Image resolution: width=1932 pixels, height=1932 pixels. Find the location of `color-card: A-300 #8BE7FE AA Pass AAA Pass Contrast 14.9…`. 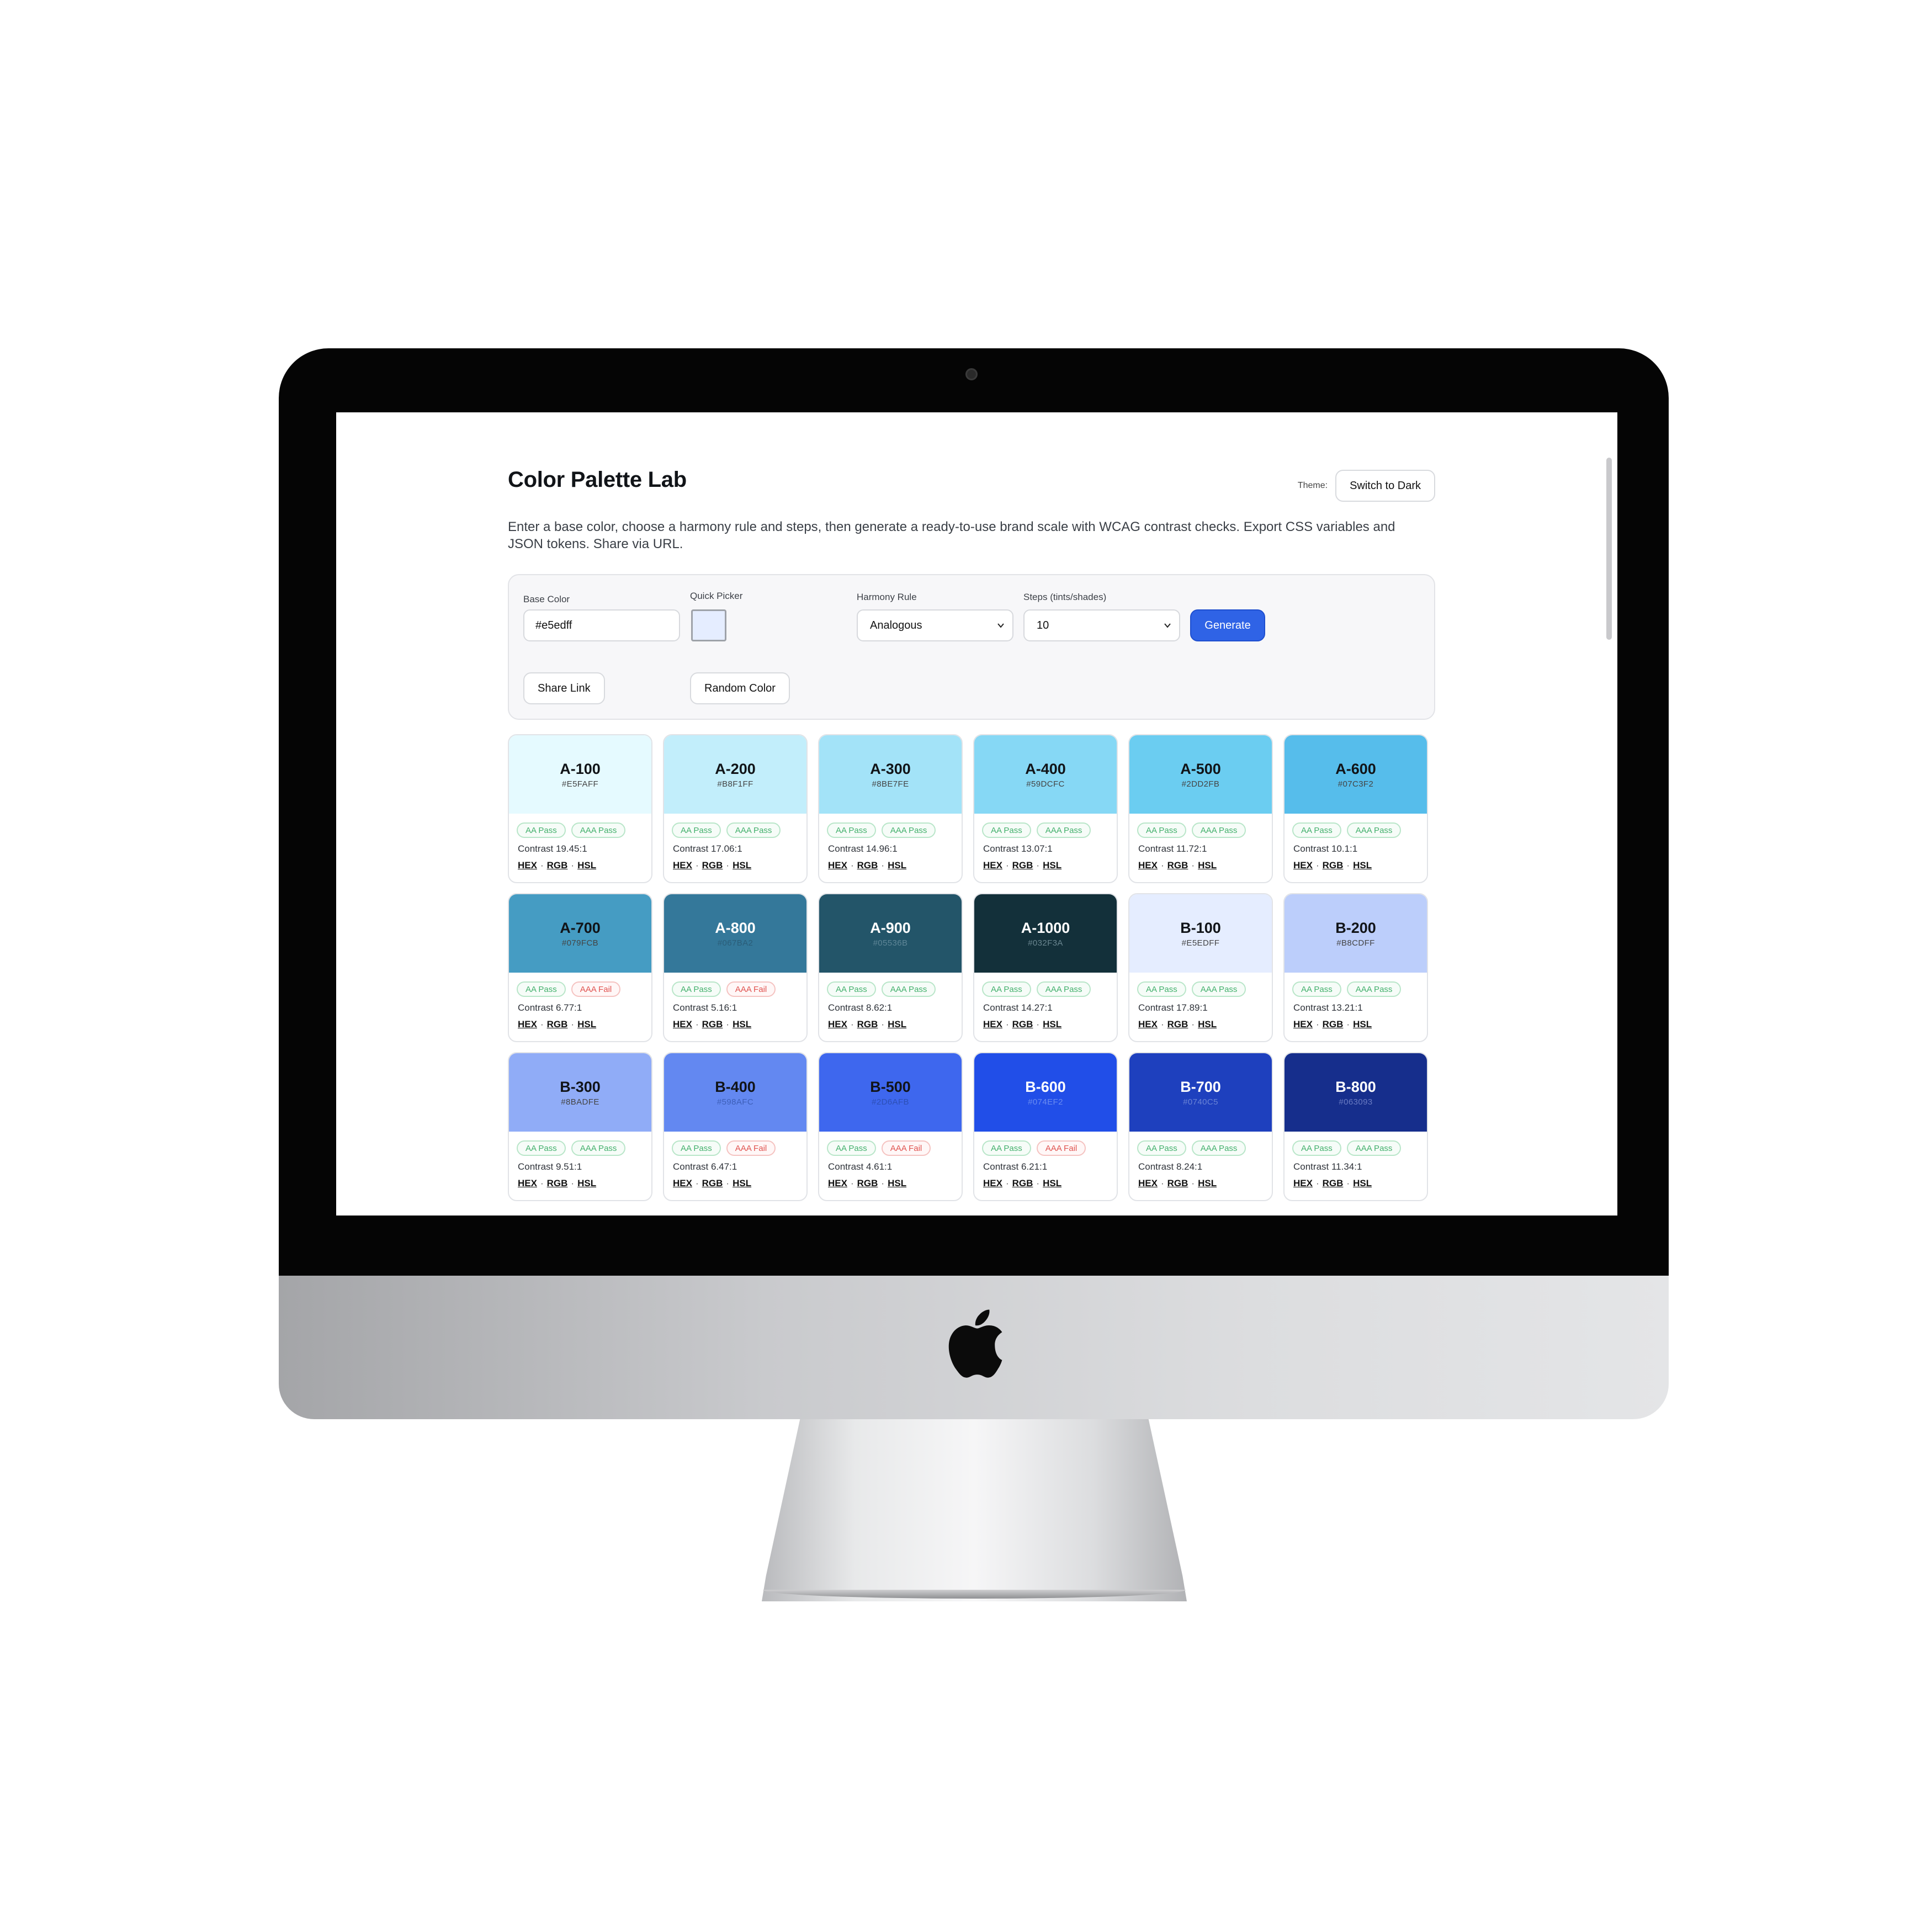

color-card: A-300 #8BE7FE AA Pass AAA Pass Contrast 14.9… is located at coordinates (891, 809).